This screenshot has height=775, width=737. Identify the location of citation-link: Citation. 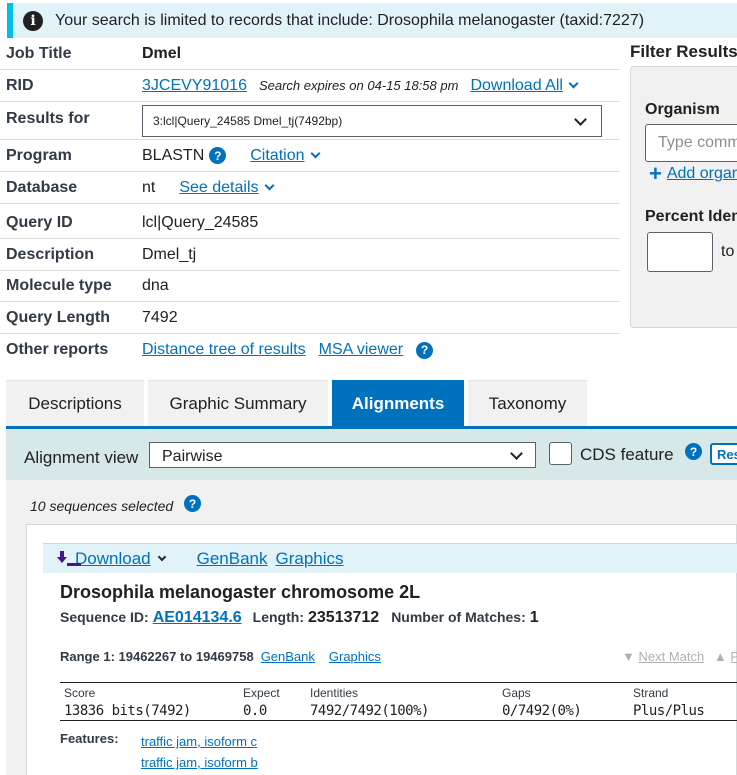
(277, 156).